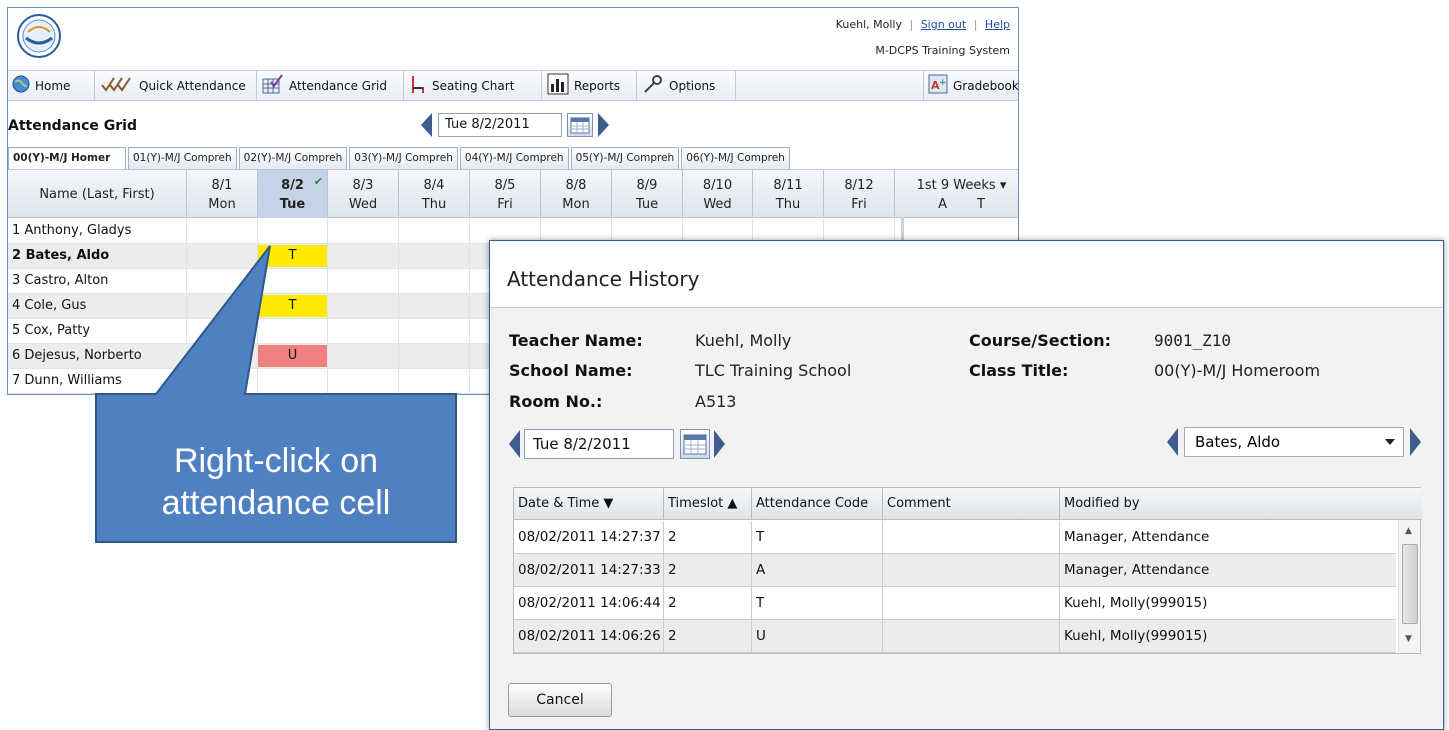  What do you see at coordinates (589, 636) in the screenshot?
I see `date-time-cell: 08/02/2011 14:06:26` at bounding box center [589, 636].